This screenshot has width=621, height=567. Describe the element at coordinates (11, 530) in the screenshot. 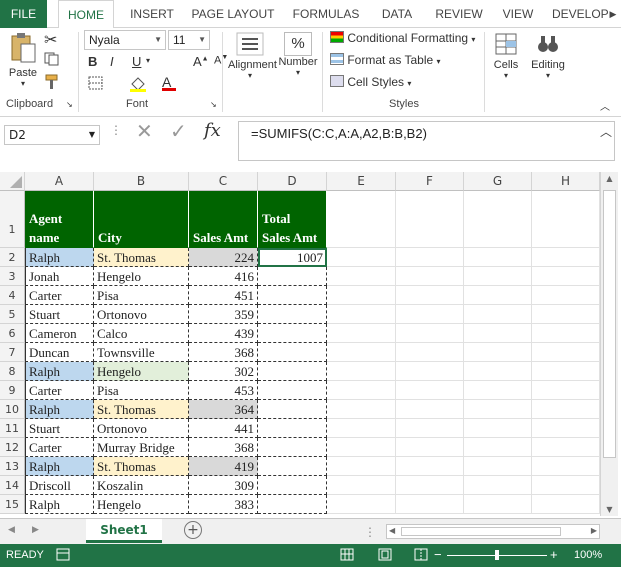

I see `sheet-prev-icon: ◀` at that location.